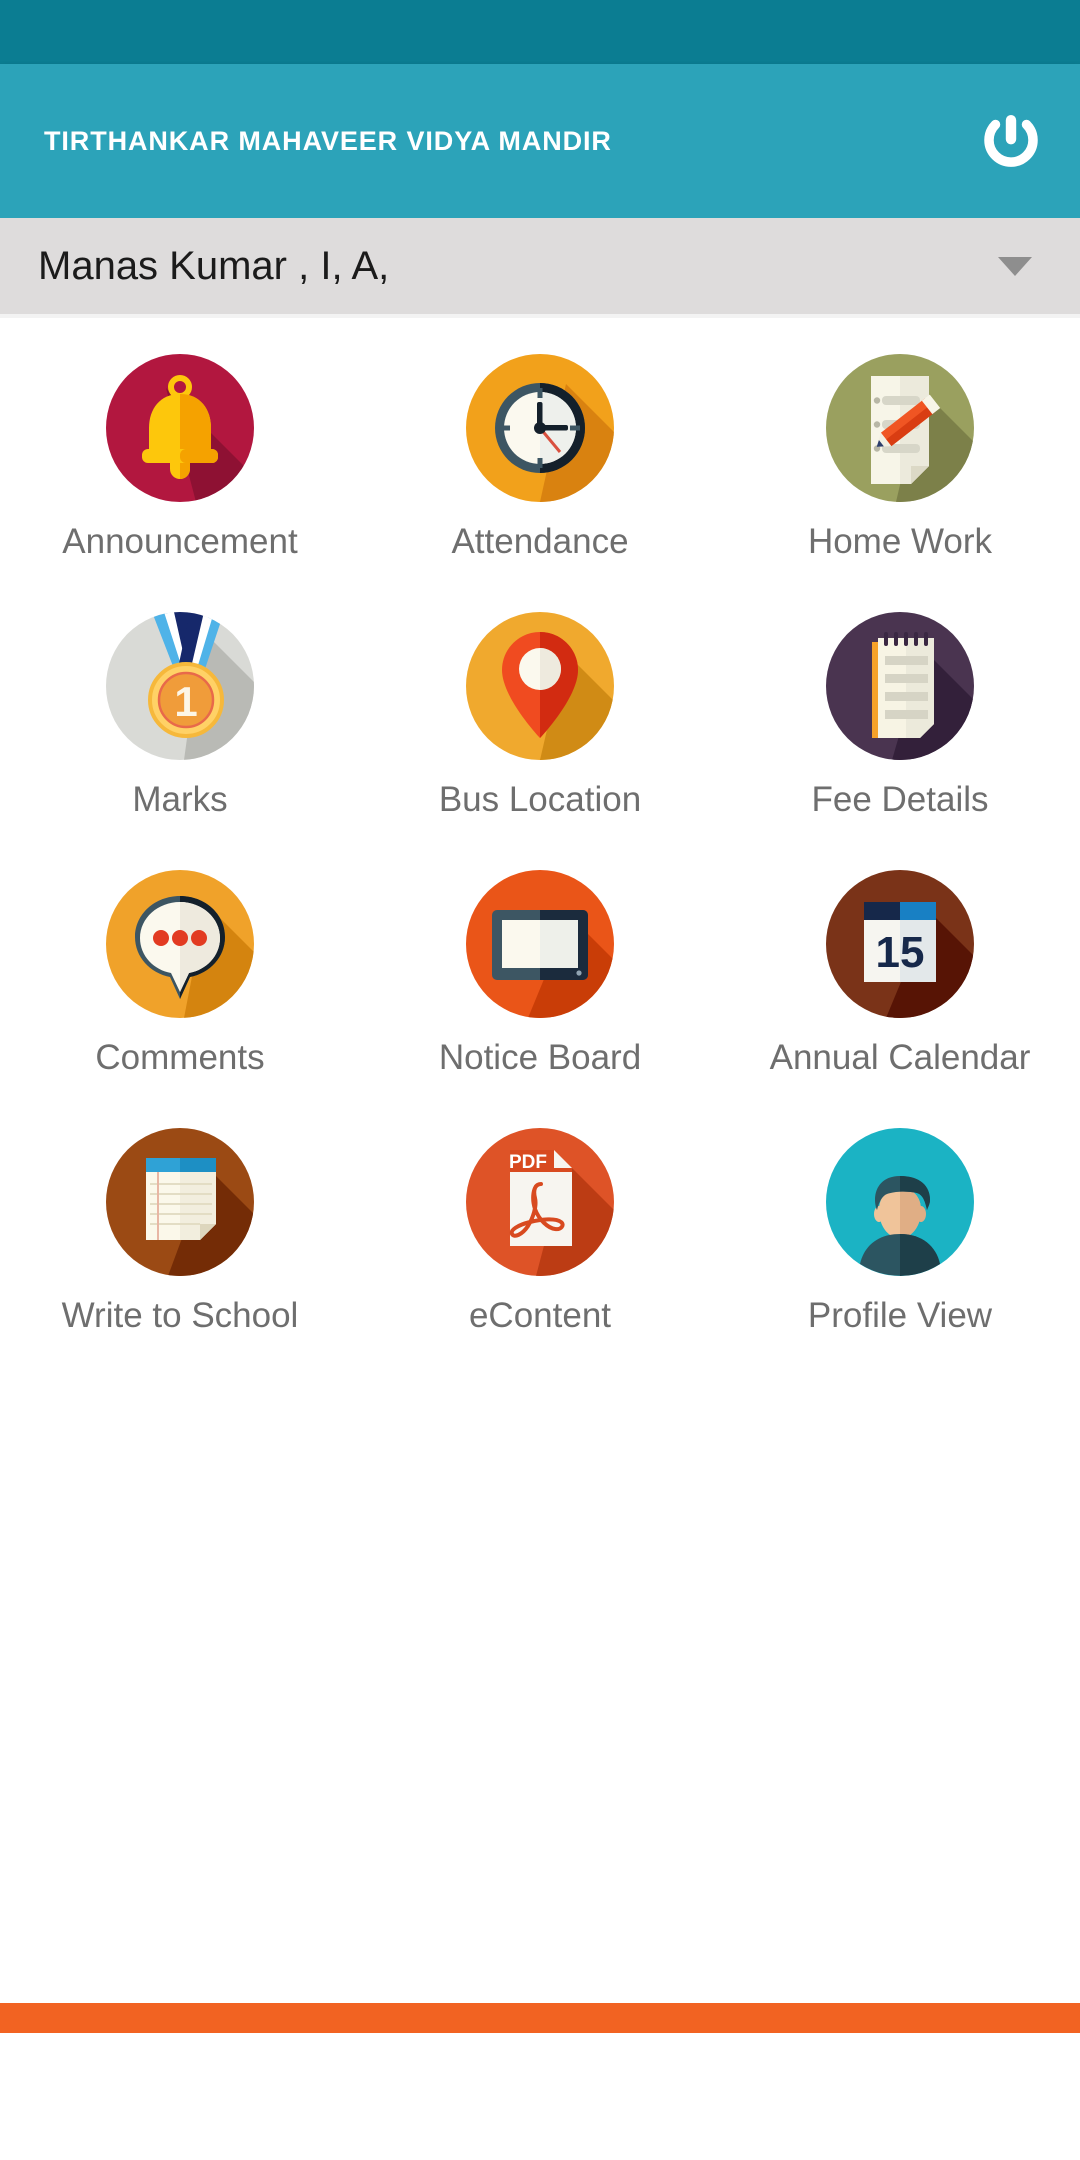  I want to click on calendar-icon: 15, so click(900, 944).